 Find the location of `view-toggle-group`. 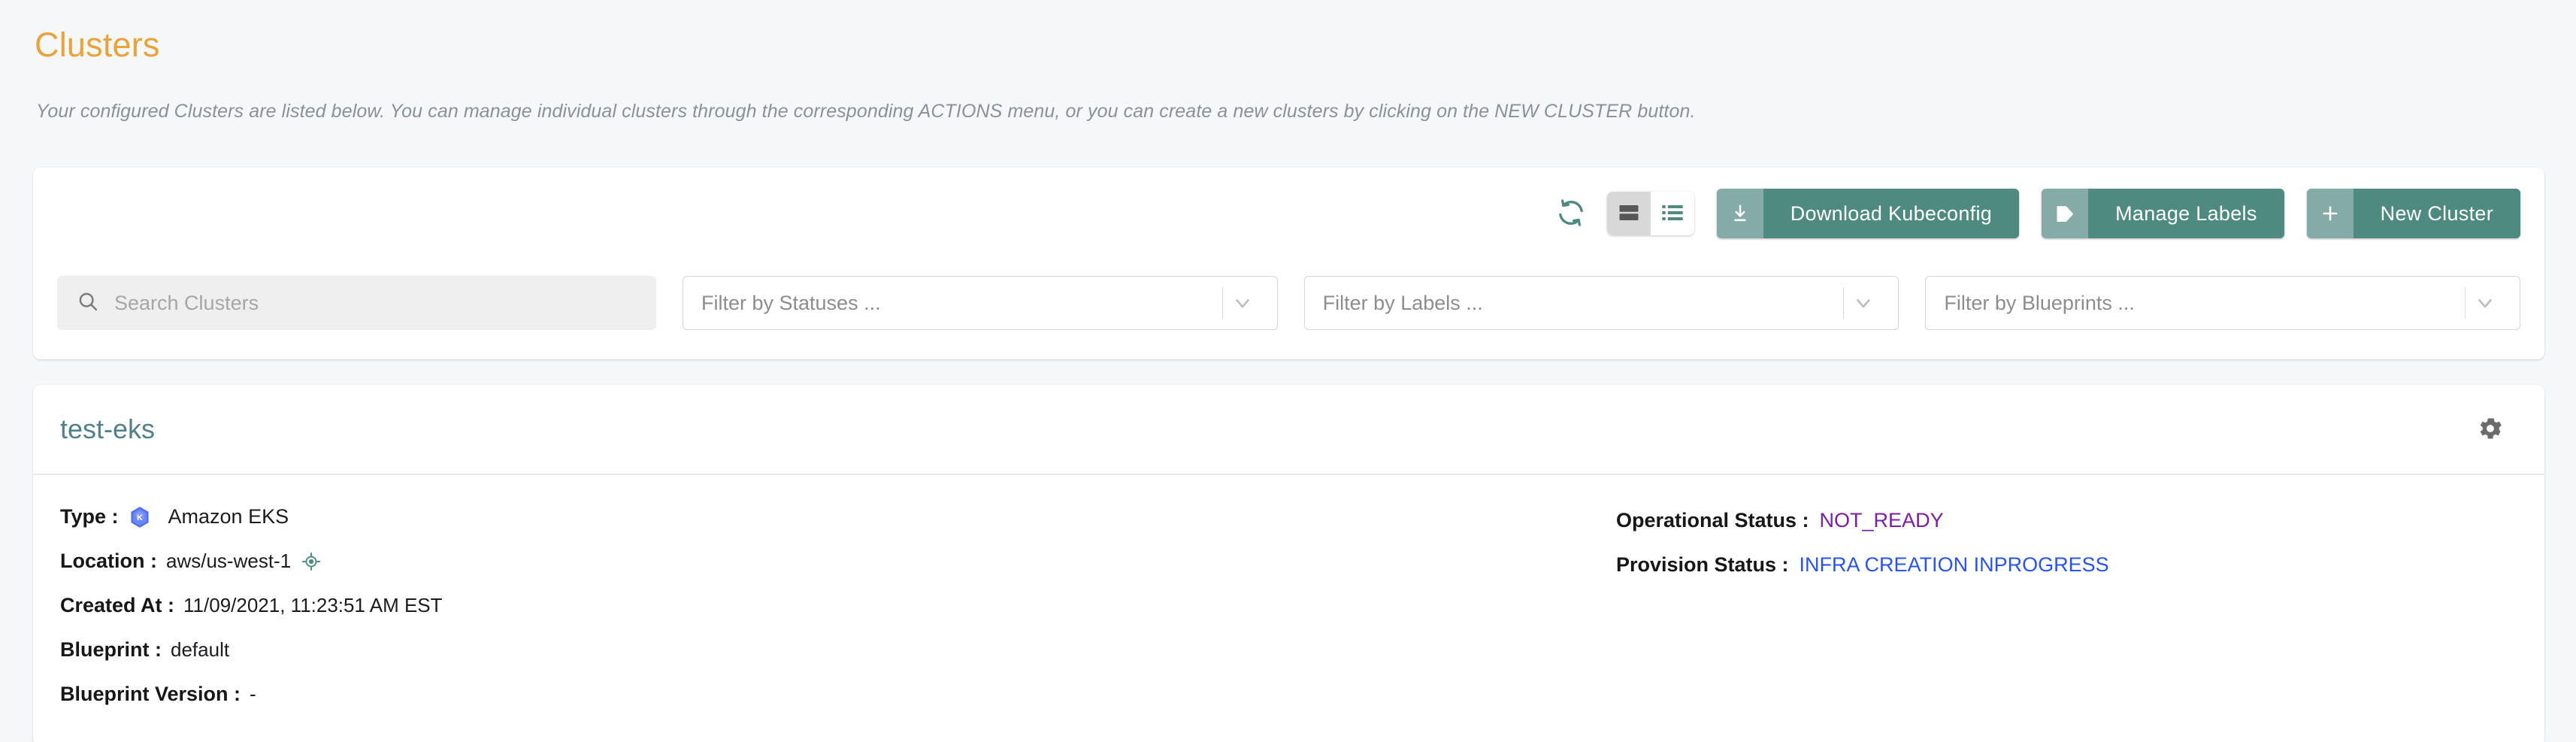

view-toggle-group is located at coordinates (1650, 213).